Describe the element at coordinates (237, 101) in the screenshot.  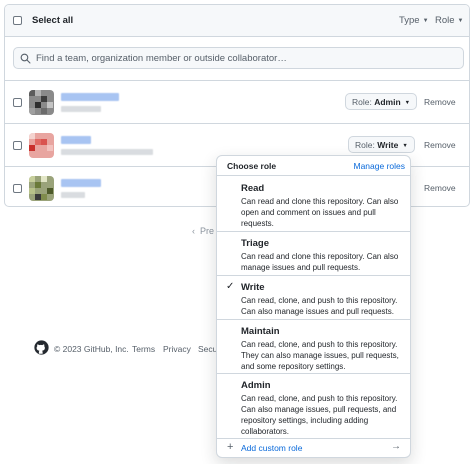
I see `member-row: Role: Admin ▼ Remove` at that location.